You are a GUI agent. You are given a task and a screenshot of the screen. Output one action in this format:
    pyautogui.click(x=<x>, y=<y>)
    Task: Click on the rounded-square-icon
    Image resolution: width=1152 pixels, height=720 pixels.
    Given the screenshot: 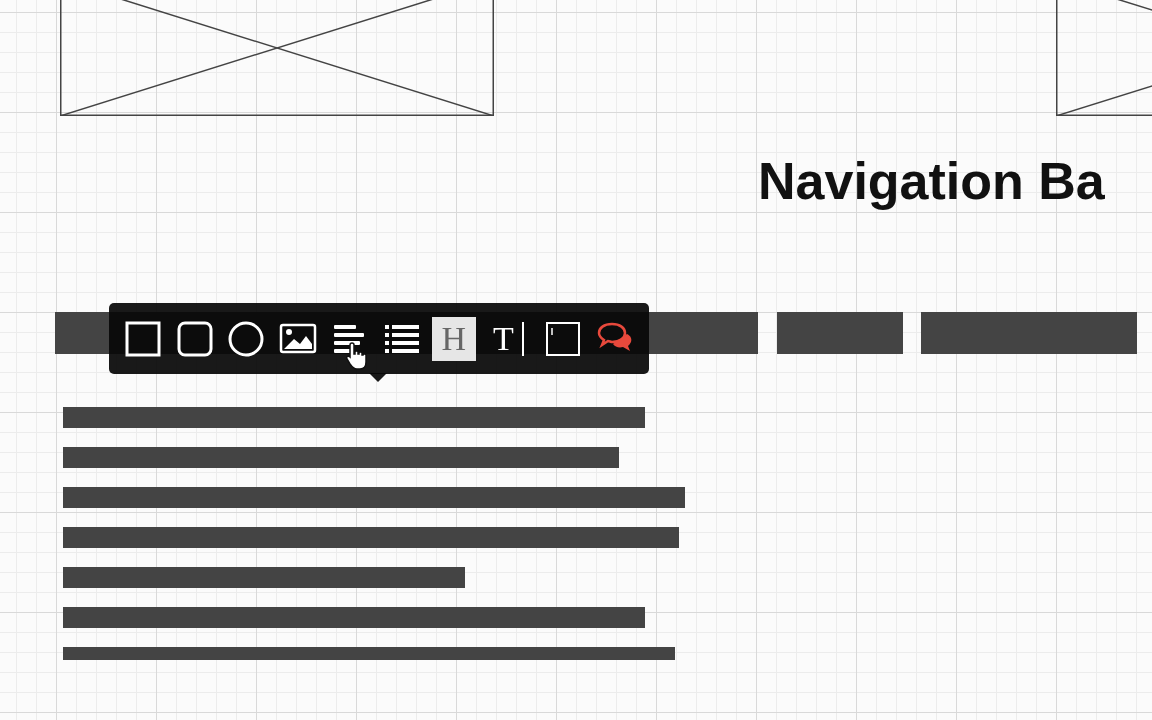 What is the action you would take?
    pyautogui.click(x=194, y=338)
    